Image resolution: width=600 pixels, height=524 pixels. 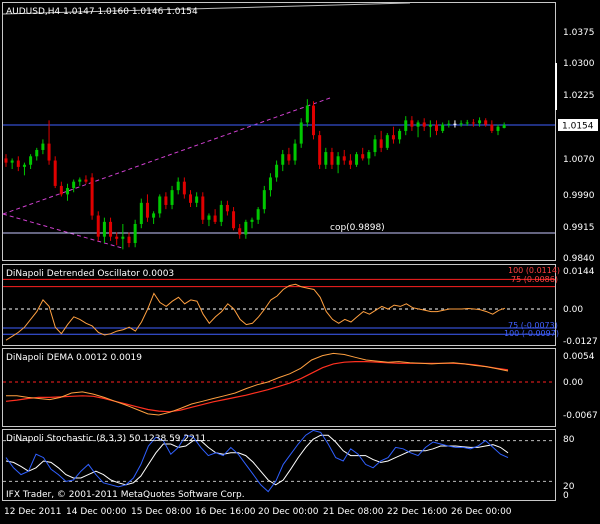 I want to click on price-label-5: 1.0070, so click(x=579, y=160).